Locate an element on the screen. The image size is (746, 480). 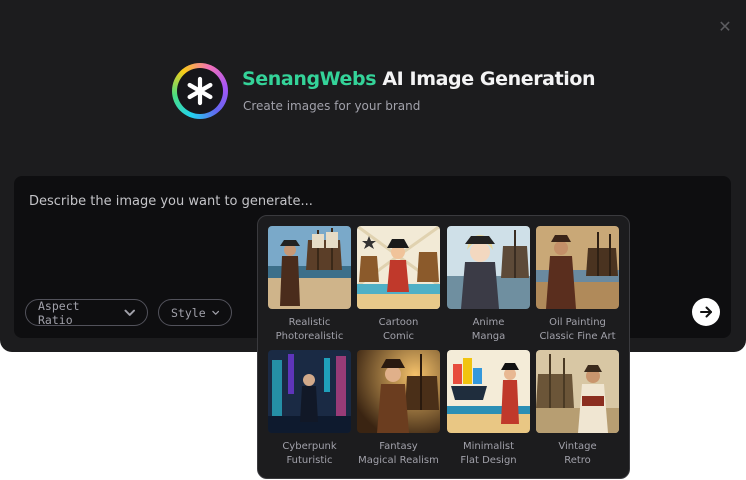
style-option-fantasy: Fantasy Magical Realism is located at coordinates (398, 410).